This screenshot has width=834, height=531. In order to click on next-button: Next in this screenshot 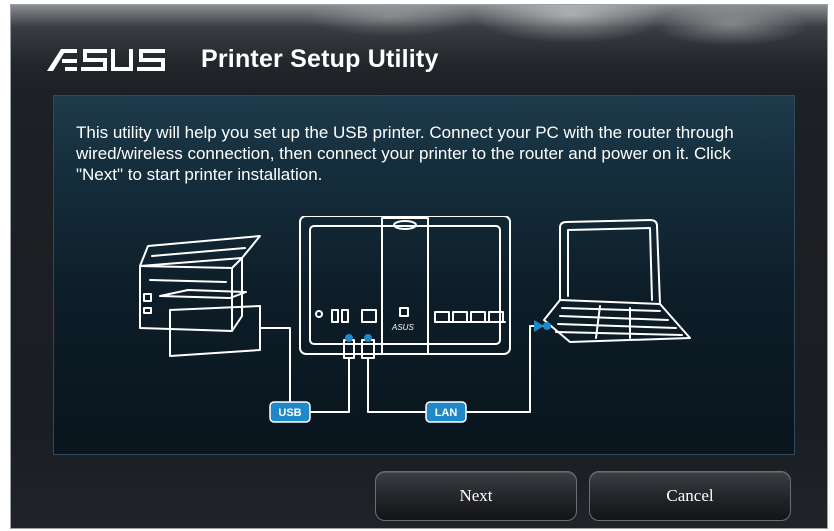, I will do `click(476, 496)`.